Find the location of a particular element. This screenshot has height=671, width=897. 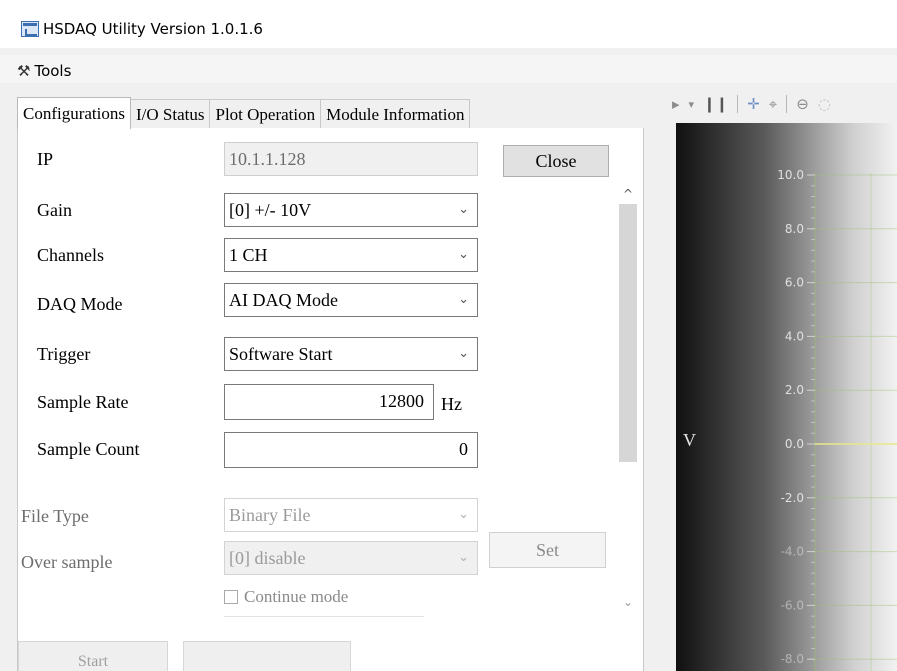

tab-io-status: I/O Status is located at coordinates (170, 114).